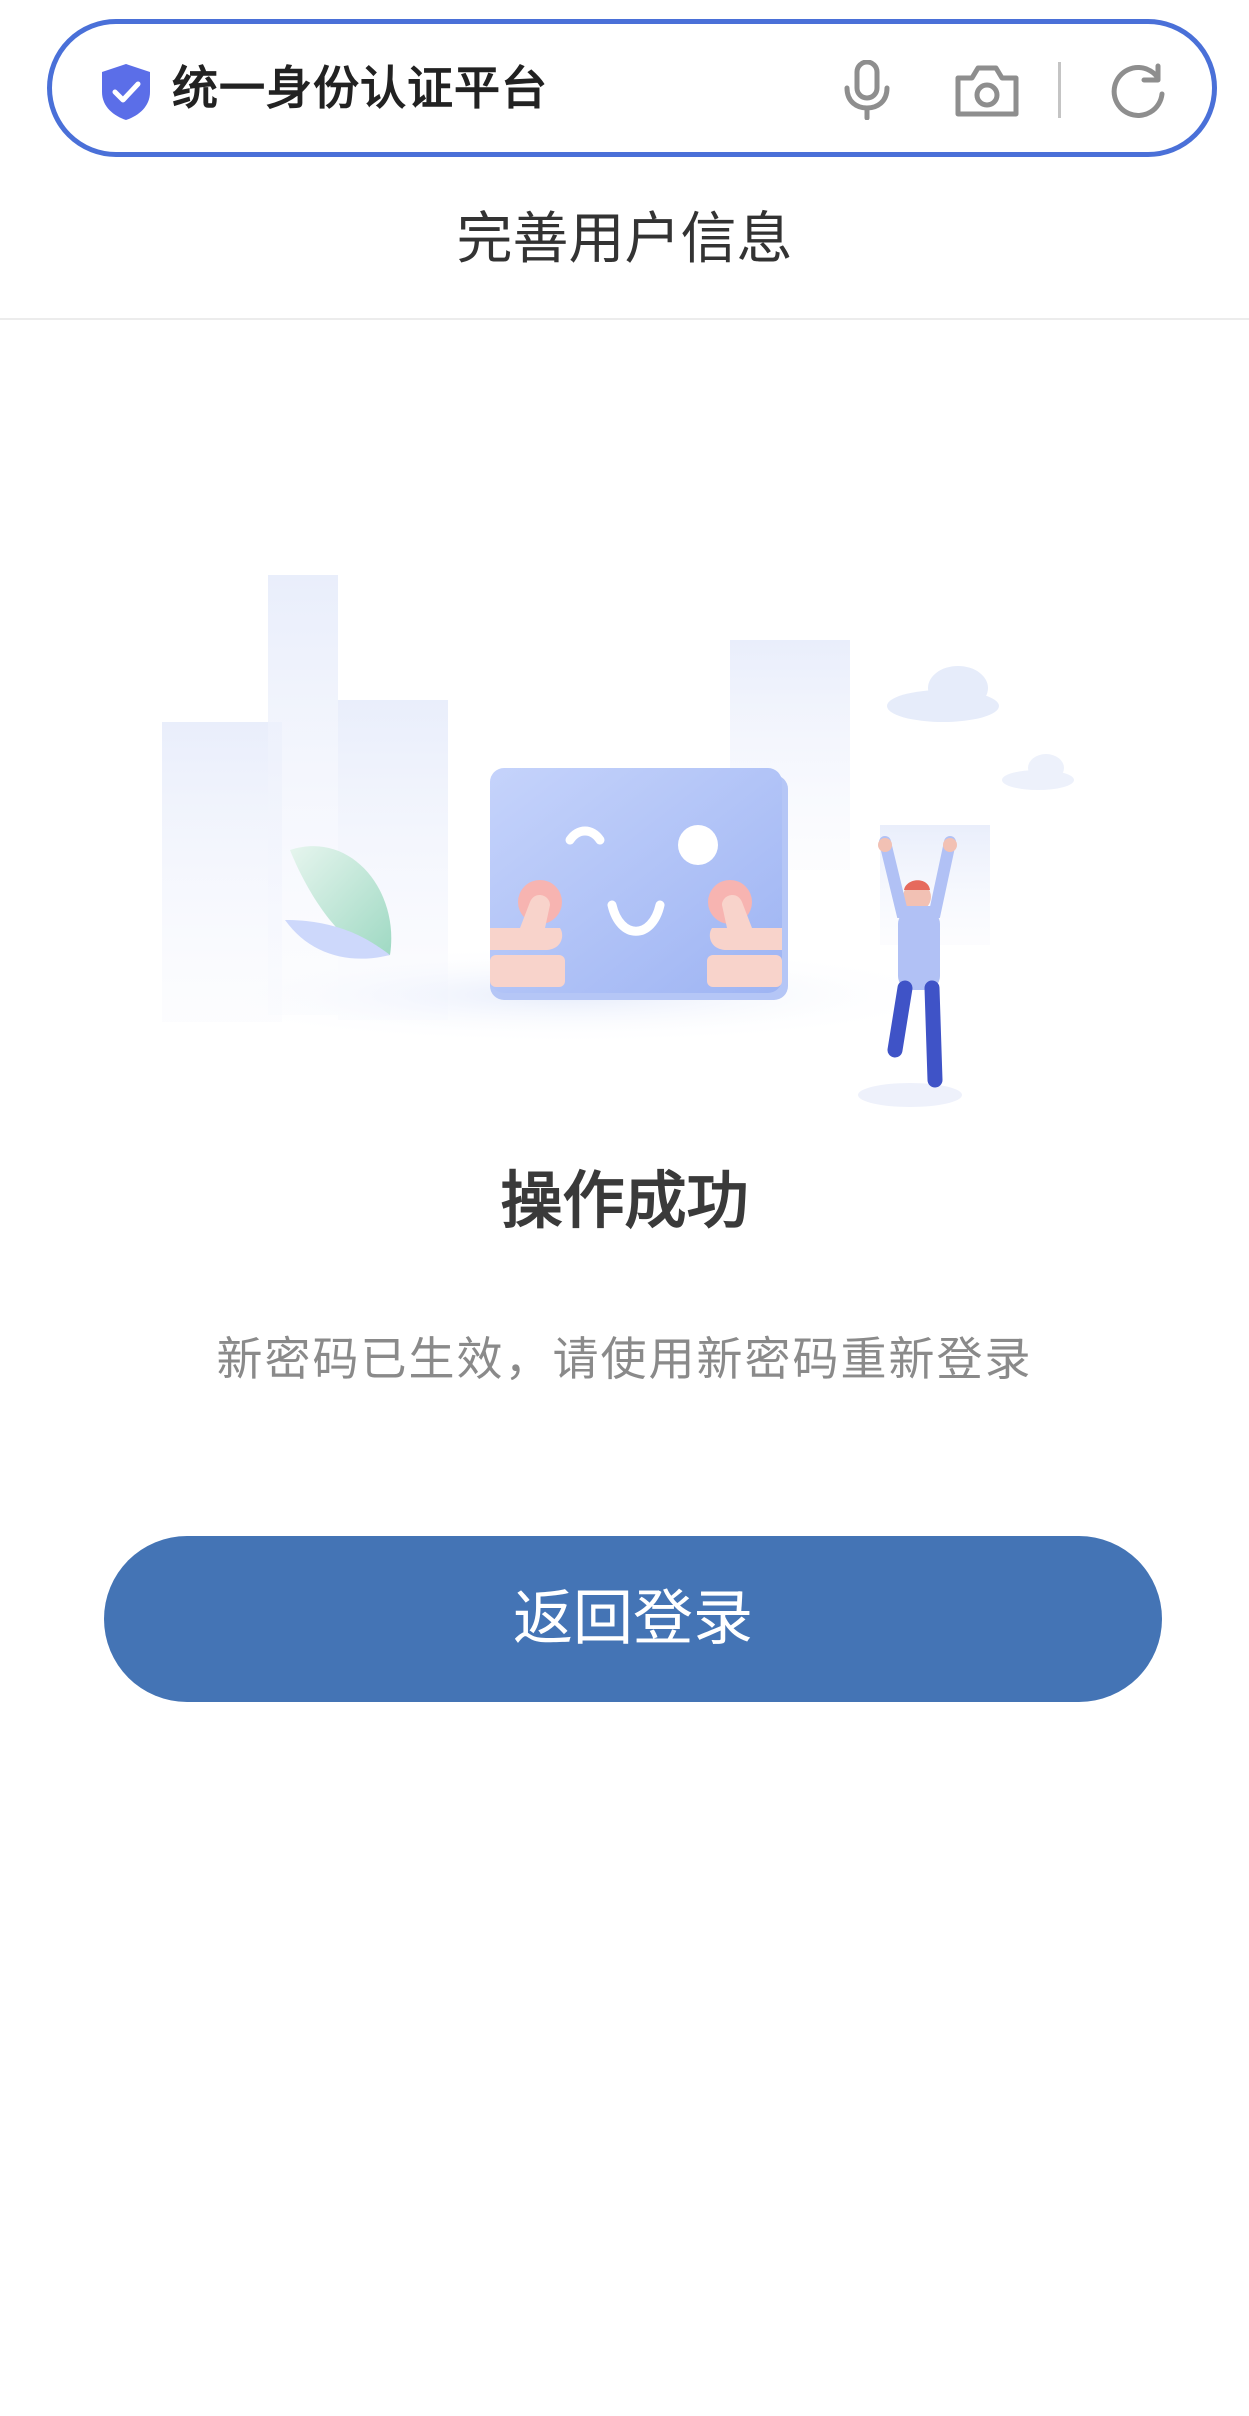 The width and height of the screenshot is (1249, 2416). What do you see at coordinates (624, 239) in the screenshot?
I see `page-title: 完善用户信息` at bounding box center [624, 239].